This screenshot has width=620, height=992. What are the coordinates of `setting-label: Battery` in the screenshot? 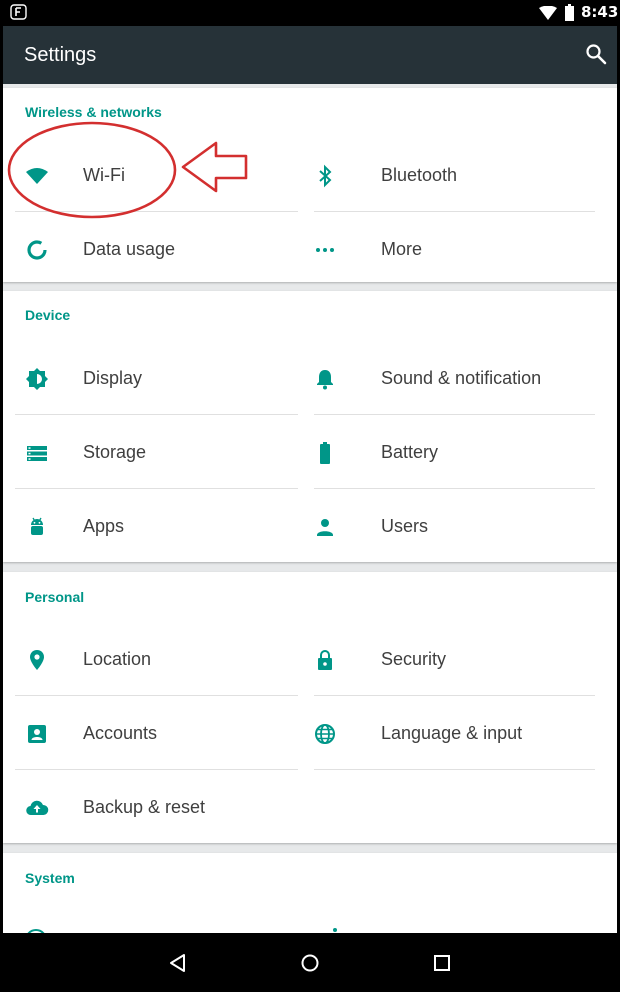 It's located at (410, 452).